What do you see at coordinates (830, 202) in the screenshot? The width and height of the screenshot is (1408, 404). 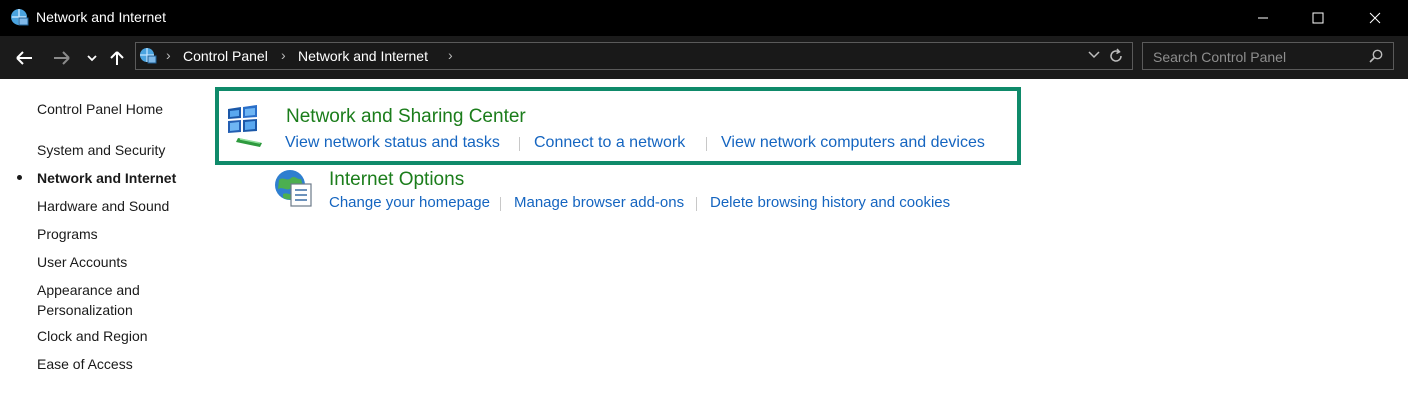 I see `link-delete-browsing-history: Delete browsing history and cookies` at bounding box center [830, 202].